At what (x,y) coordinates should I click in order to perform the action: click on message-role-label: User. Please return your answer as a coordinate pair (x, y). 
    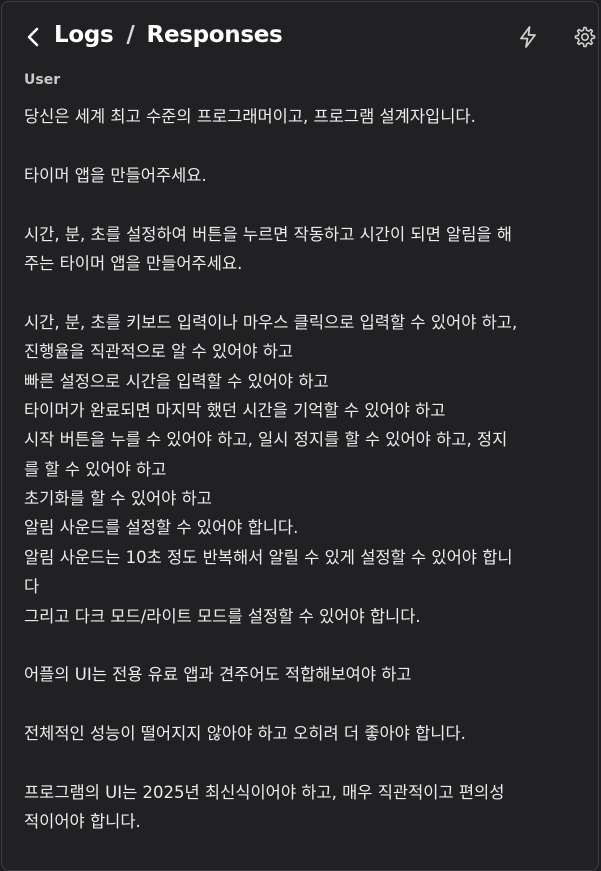
    Looking at the image, I should click on (42, 80).